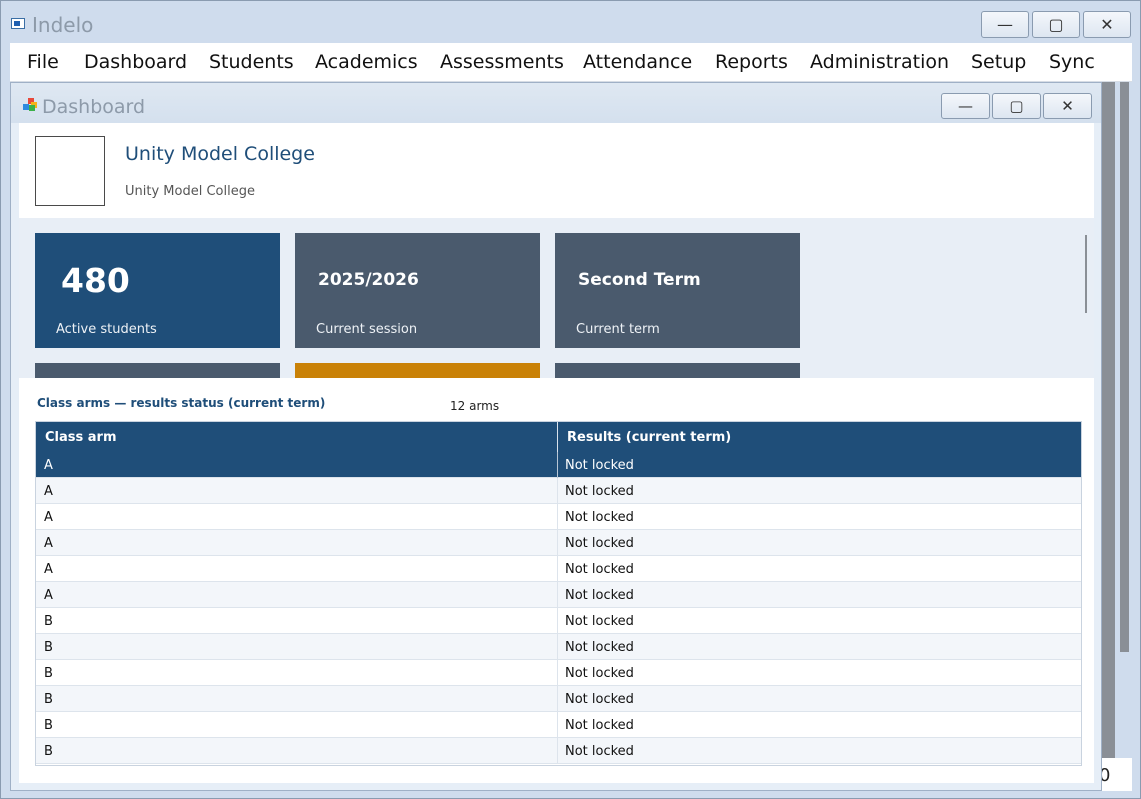  I want to click on tile-current-session: 2025/2026 Current session, so click(417, 290).